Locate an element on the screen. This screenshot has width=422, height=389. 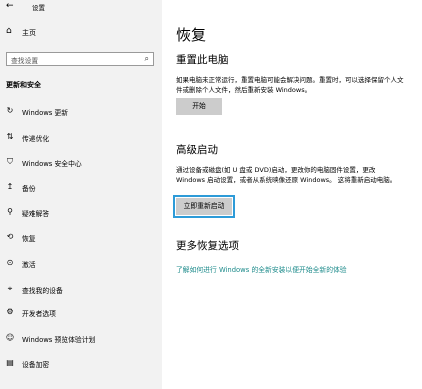
sidebar-item-recovery: ⟲ 恢复 is located at coordinates (81, 238).